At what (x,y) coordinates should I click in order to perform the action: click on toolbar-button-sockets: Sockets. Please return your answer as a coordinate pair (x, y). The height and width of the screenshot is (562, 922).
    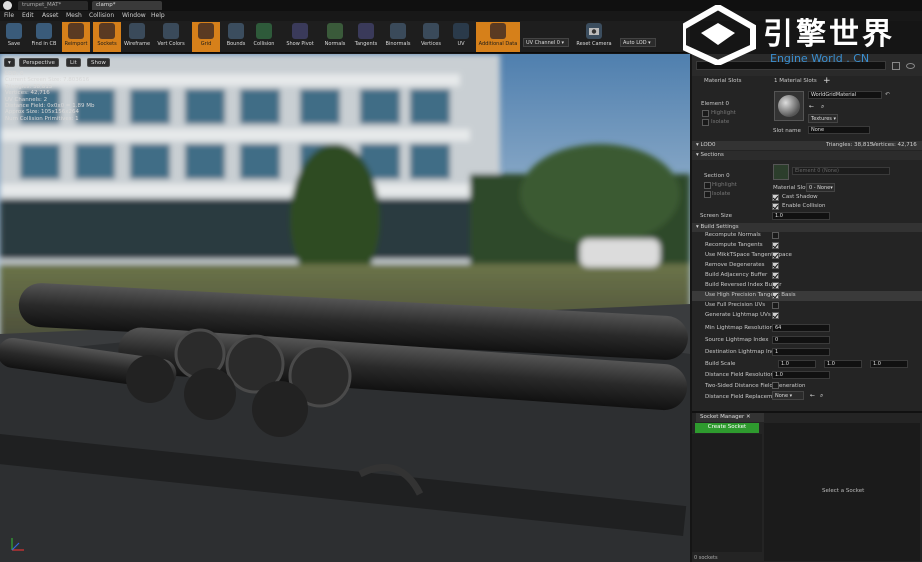
    Looking at the image, I should click on (107, 37).